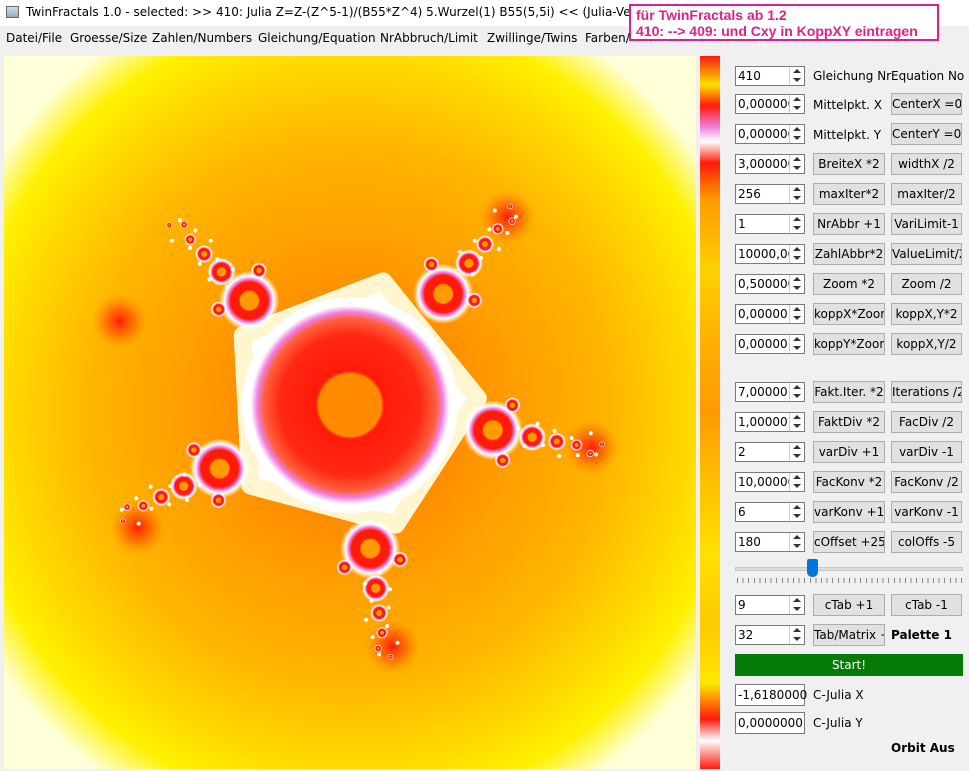 The height and width of the screenshot is (771, 969). What do you see at coordinates (926, 134) in the screenshot?
I see `center-y-reset-button: CenterY =0` at bounding box center [926, 134].